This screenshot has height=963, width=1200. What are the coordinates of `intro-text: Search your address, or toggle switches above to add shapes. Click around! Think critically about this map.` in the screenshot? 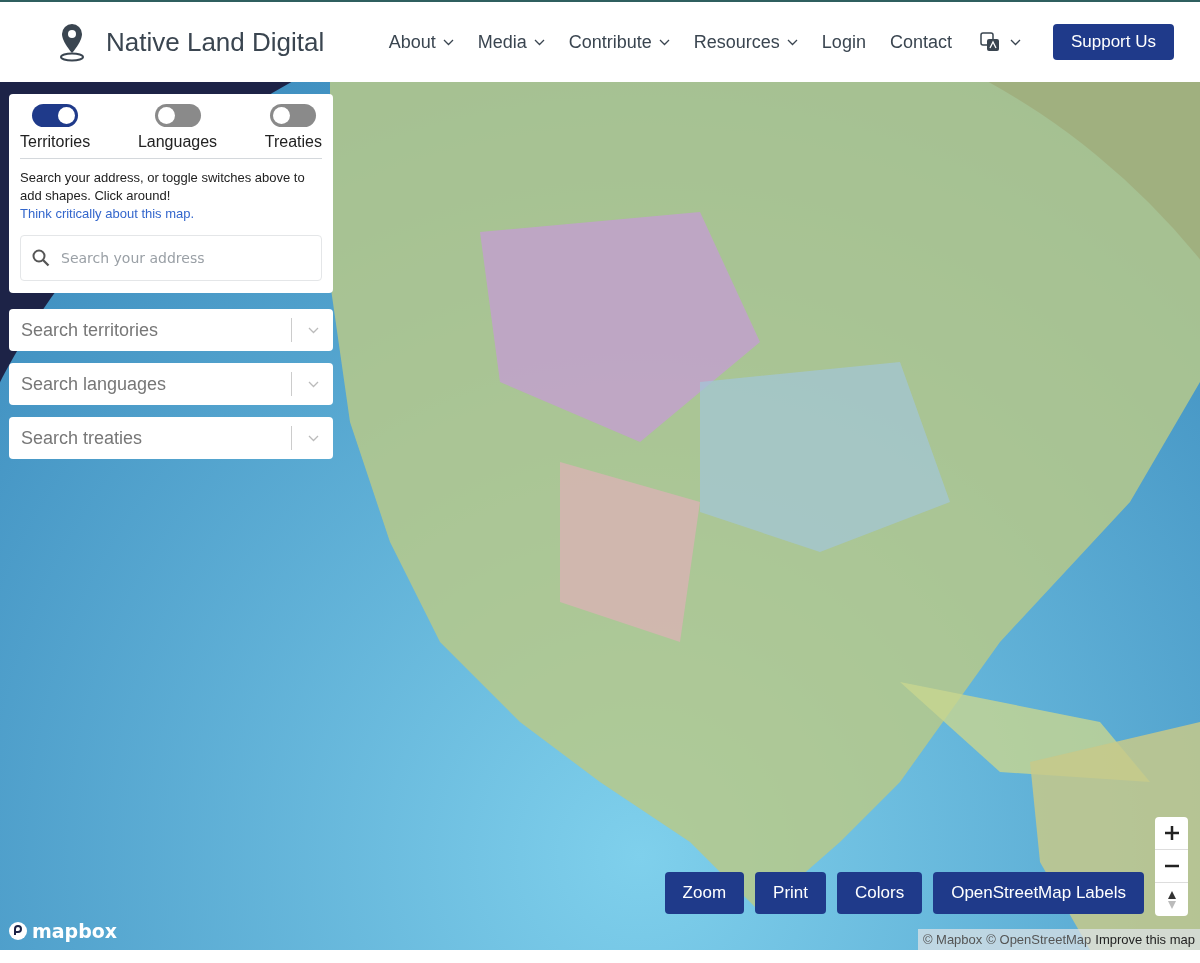 It's located at (163, 196).